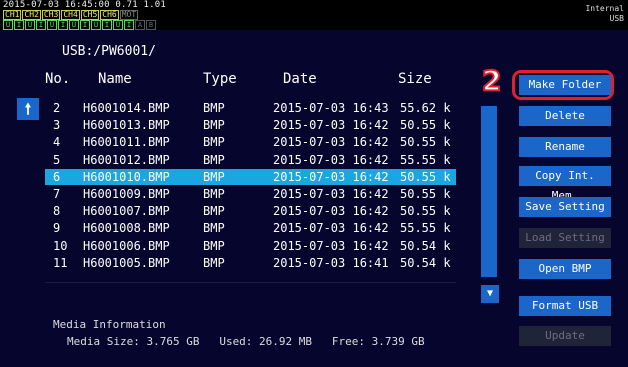 This screenshot has width=628, height=367. Describe the element at coordinates (565, 269) in the screenshot. I see `open-bmp-button: Open BMP` at that location.